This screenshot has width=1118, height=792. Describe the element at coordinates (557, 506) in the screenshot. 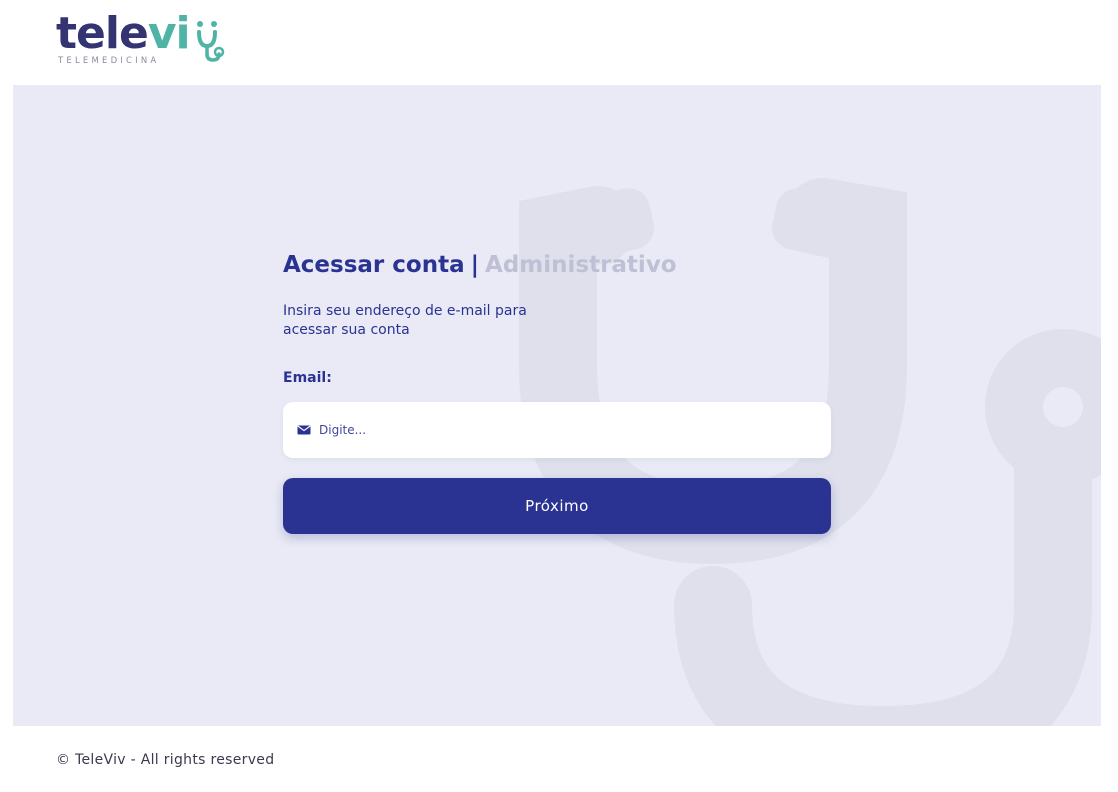

I see `next-button: Próximo` at that location.